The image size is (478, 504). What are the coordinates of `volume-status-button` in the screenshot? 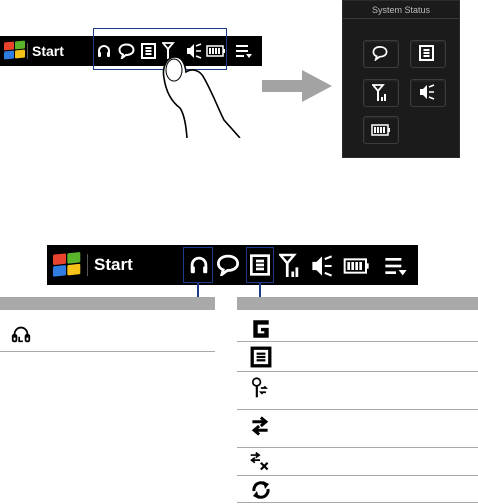 It's located at (428, 93).